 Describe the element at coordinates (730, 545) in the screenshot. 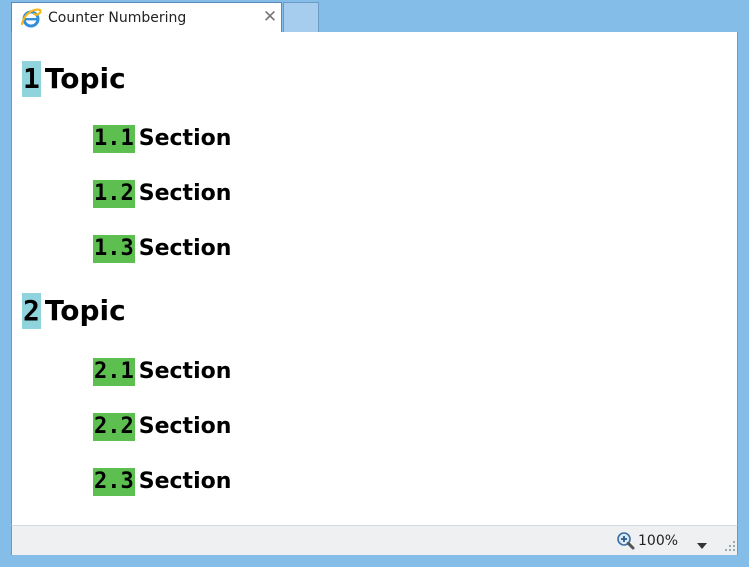

I see `resize-grip-icon` at that location.